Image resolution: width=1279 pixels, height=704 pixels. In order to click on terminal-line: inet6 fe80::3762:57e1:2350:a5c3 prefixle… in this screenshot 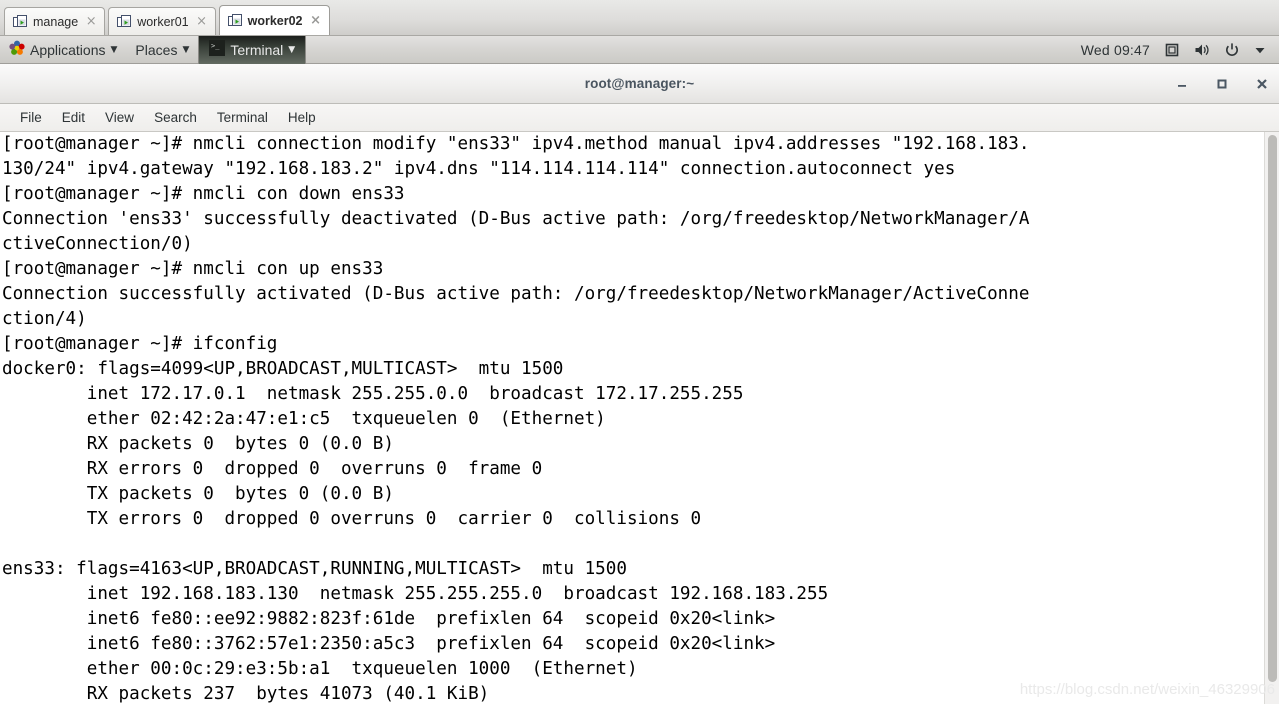, I will do `click(389, 644)`.